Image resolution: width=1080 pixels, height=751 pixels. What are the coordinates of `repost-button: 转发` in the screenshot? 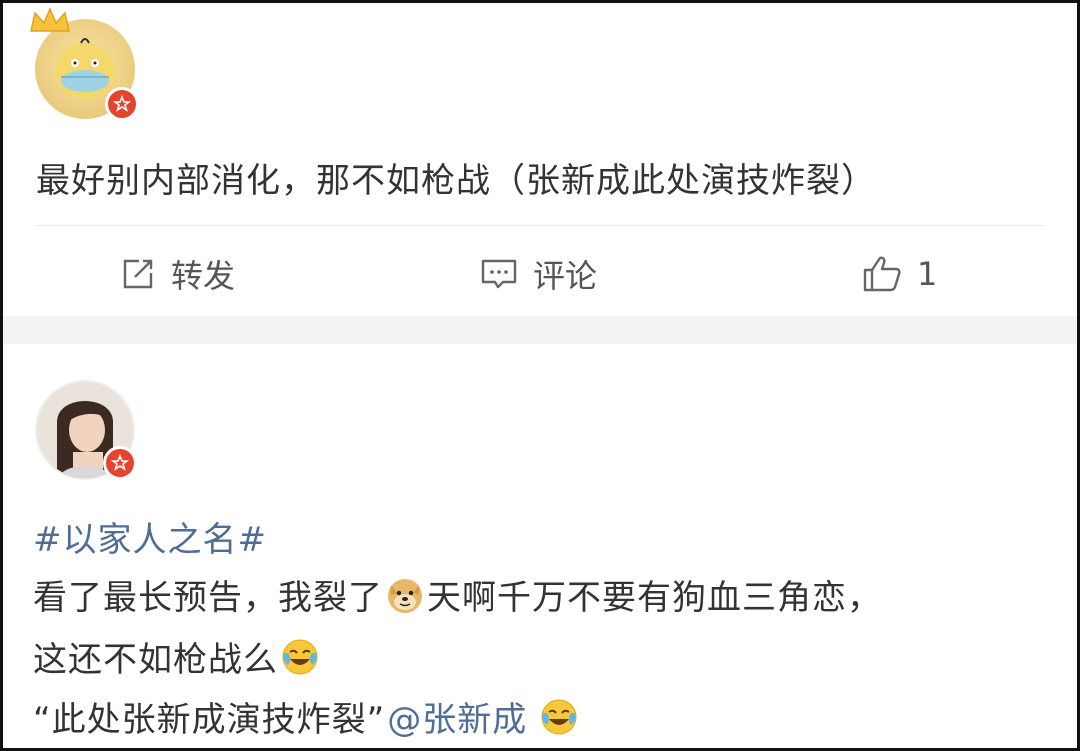 It's located at (177, 274).